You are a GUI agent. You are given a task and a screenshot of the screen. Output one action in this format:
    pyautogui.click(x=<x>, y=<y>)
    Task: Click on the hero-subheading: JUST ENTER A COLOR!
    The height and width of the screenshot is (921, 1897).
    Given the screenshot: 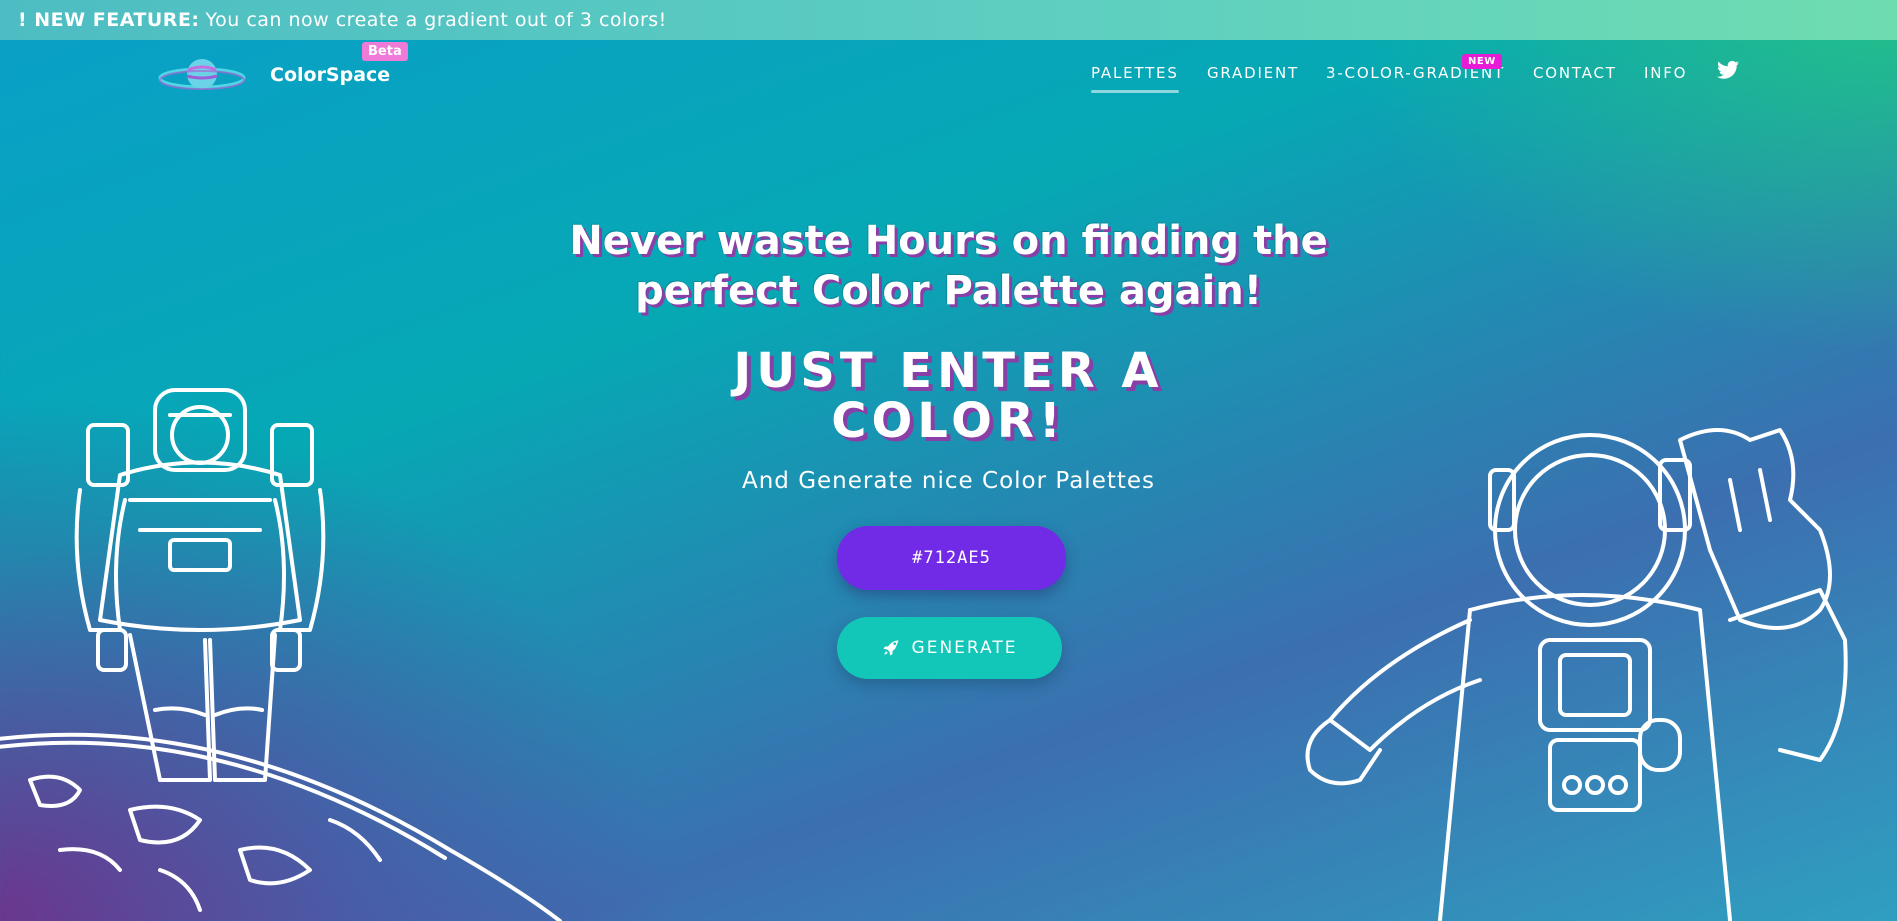 What is the action you would take?
    pyautogui.click(x=948, y=396)
    